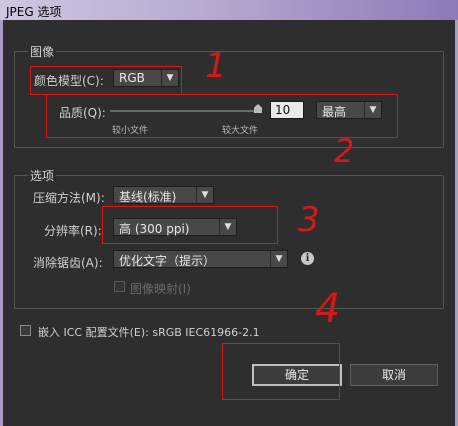 Image resolution: width=458 pixels, height=426 pixels. Describe the element at coordinates (42, 51) in the screenshot. I see `image-group-title: 图像` at that location.